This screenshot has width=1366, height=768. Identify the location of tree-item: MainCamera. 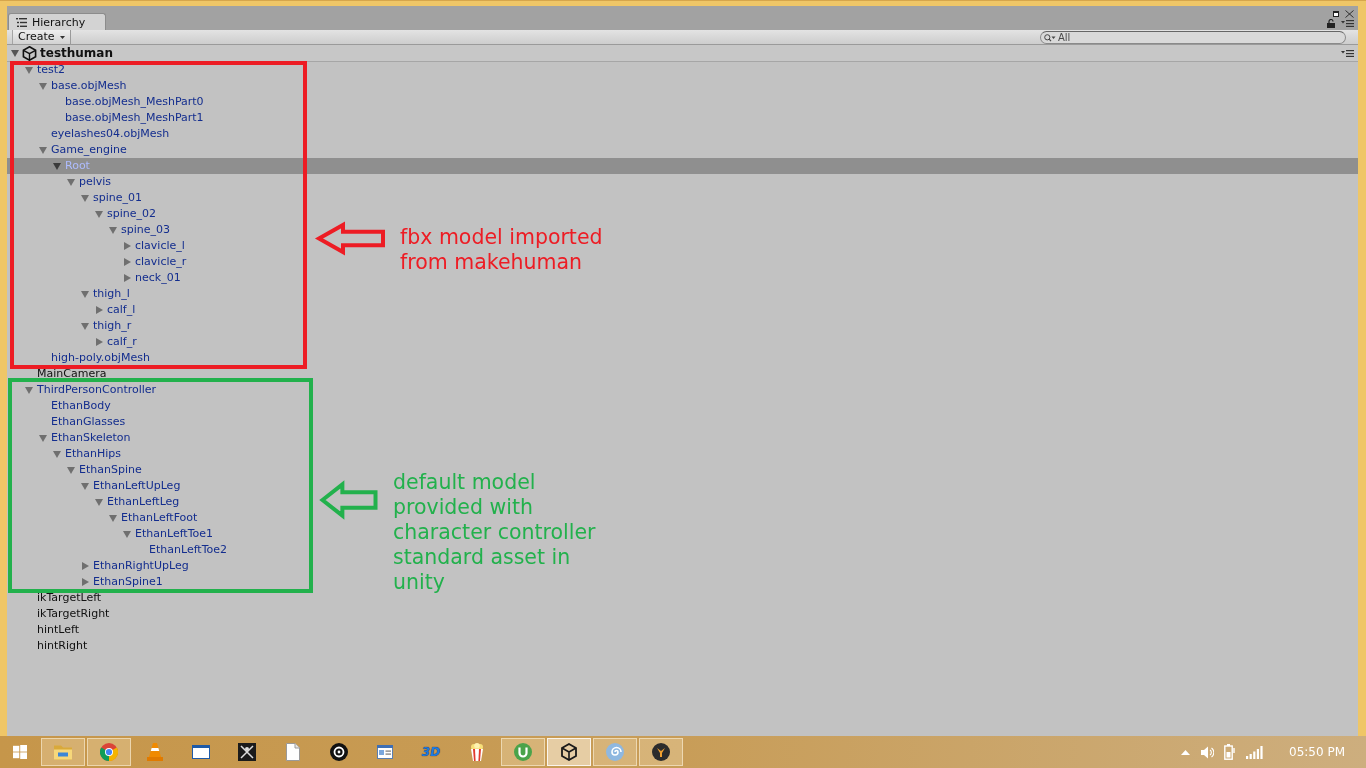
(72, 374).